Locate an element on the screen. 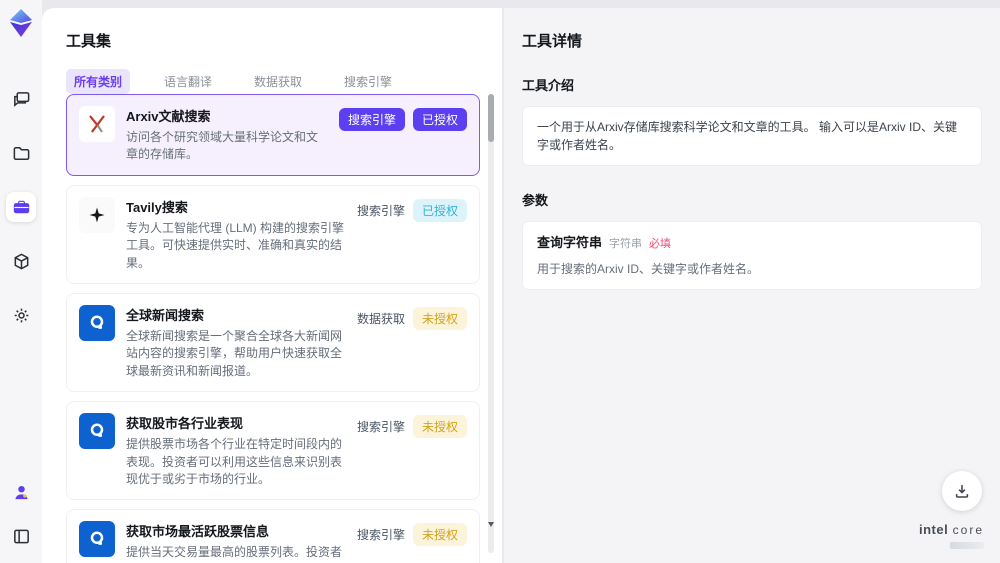  tab-all-categories: 所有类别 is located at coordinates (98, 81).